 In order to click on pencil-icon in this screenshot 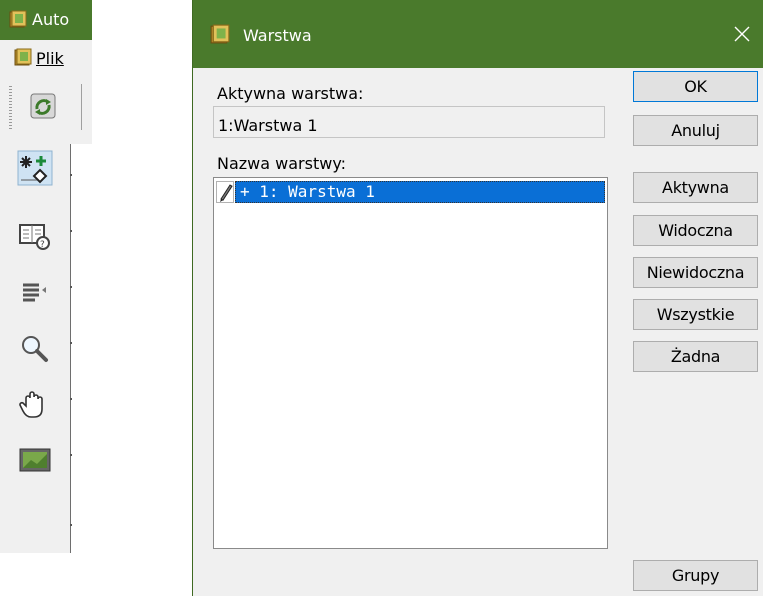, I will do `click(225, 192)`.